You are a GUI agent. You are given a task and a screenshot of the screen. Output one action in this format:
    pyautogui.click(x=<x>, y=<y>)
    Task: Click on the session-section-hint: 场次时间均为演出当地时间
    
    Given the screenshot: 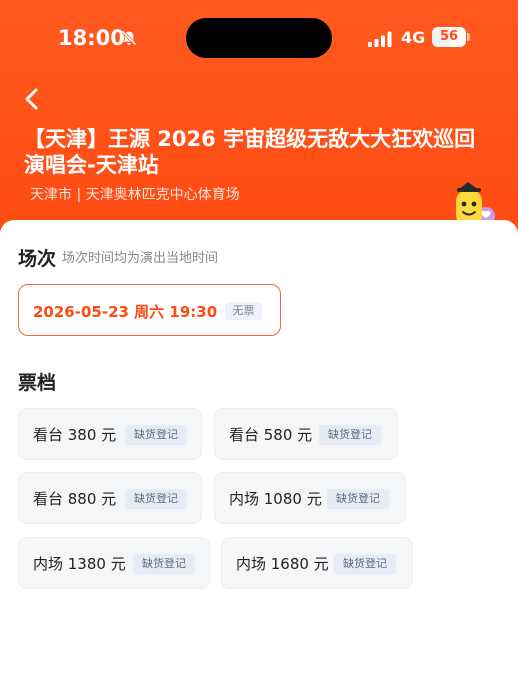 What is the action you would take?
    pyautogui.click(x=140, y=258)
    